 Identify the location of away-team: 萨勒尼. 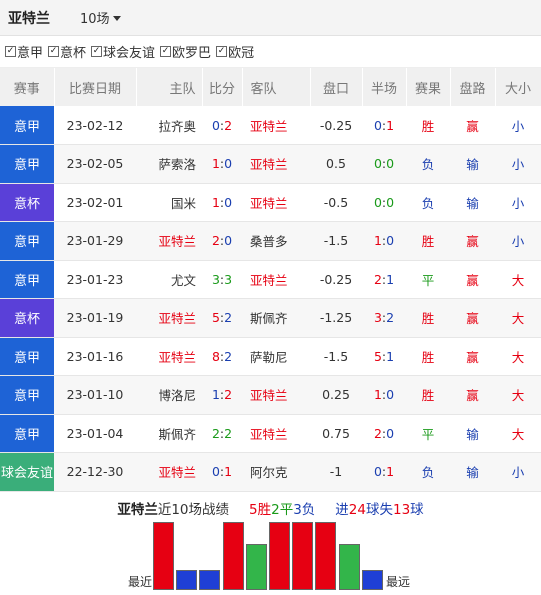
(276, 356).